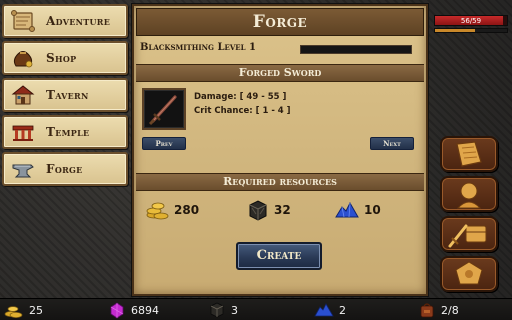 This screenshot has height=320, width=512. I want to click on bag-capacity-value: 2/8, so click(450, 310).